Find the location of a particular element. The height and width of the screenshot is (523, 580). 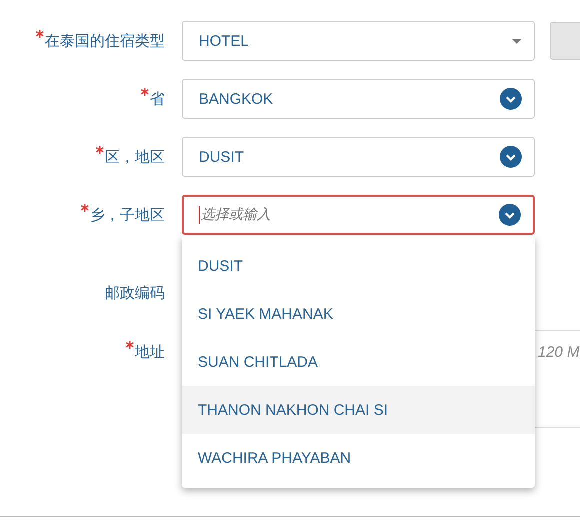

caret-icon is located at coordinates (517, 41).